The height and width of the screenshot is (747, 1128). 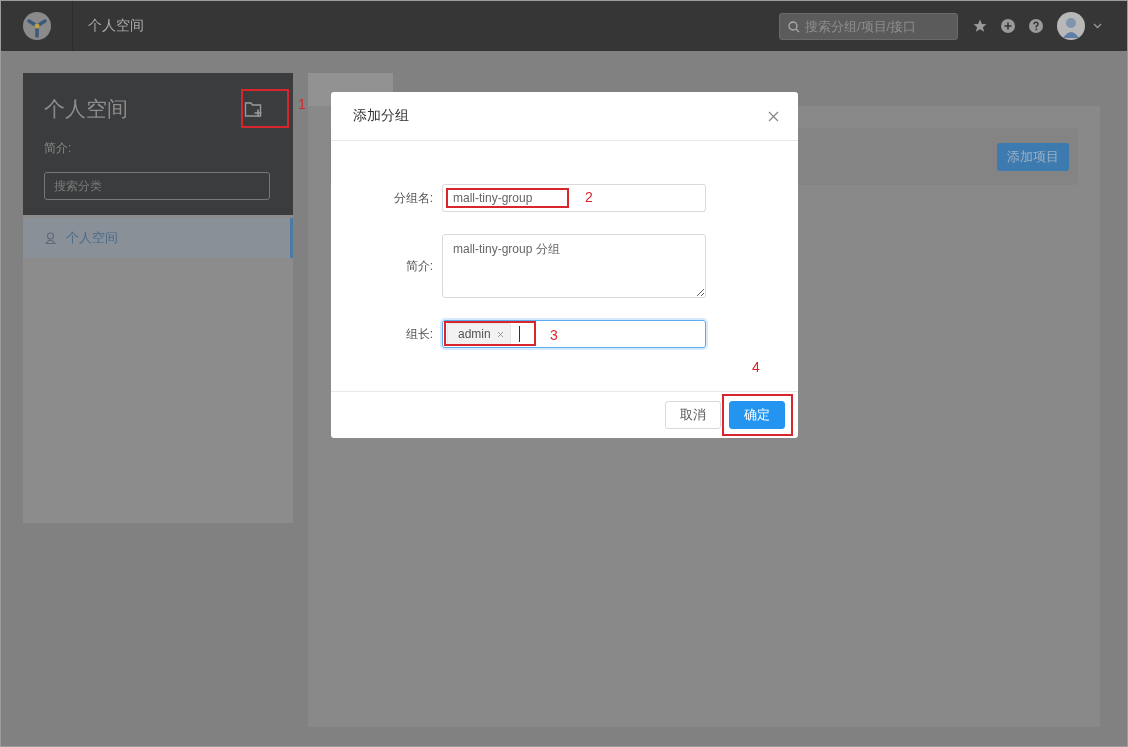 I want to click on avatar, so click(x=1071, y=26).